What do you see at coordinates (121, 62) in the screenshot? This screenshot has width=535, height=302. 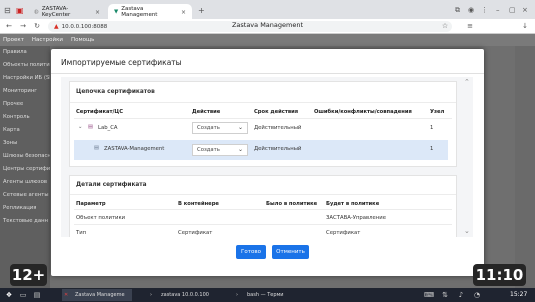 I see `dialog-title: Импортируемые сертификаты` at bounding box center [121, 62].